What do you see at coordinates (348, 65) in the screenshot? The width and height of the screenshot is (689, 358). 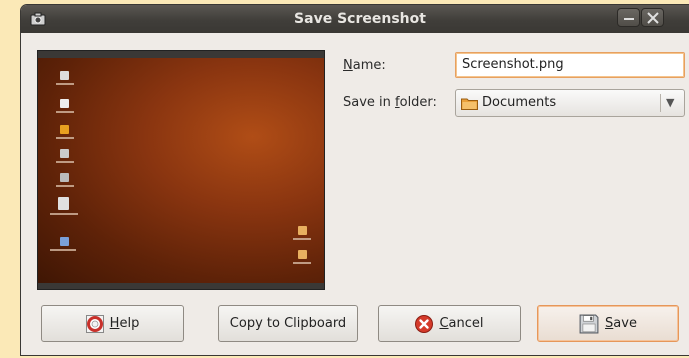 I see `name-label-mnemonic: N` at bounding box center [348, 65].